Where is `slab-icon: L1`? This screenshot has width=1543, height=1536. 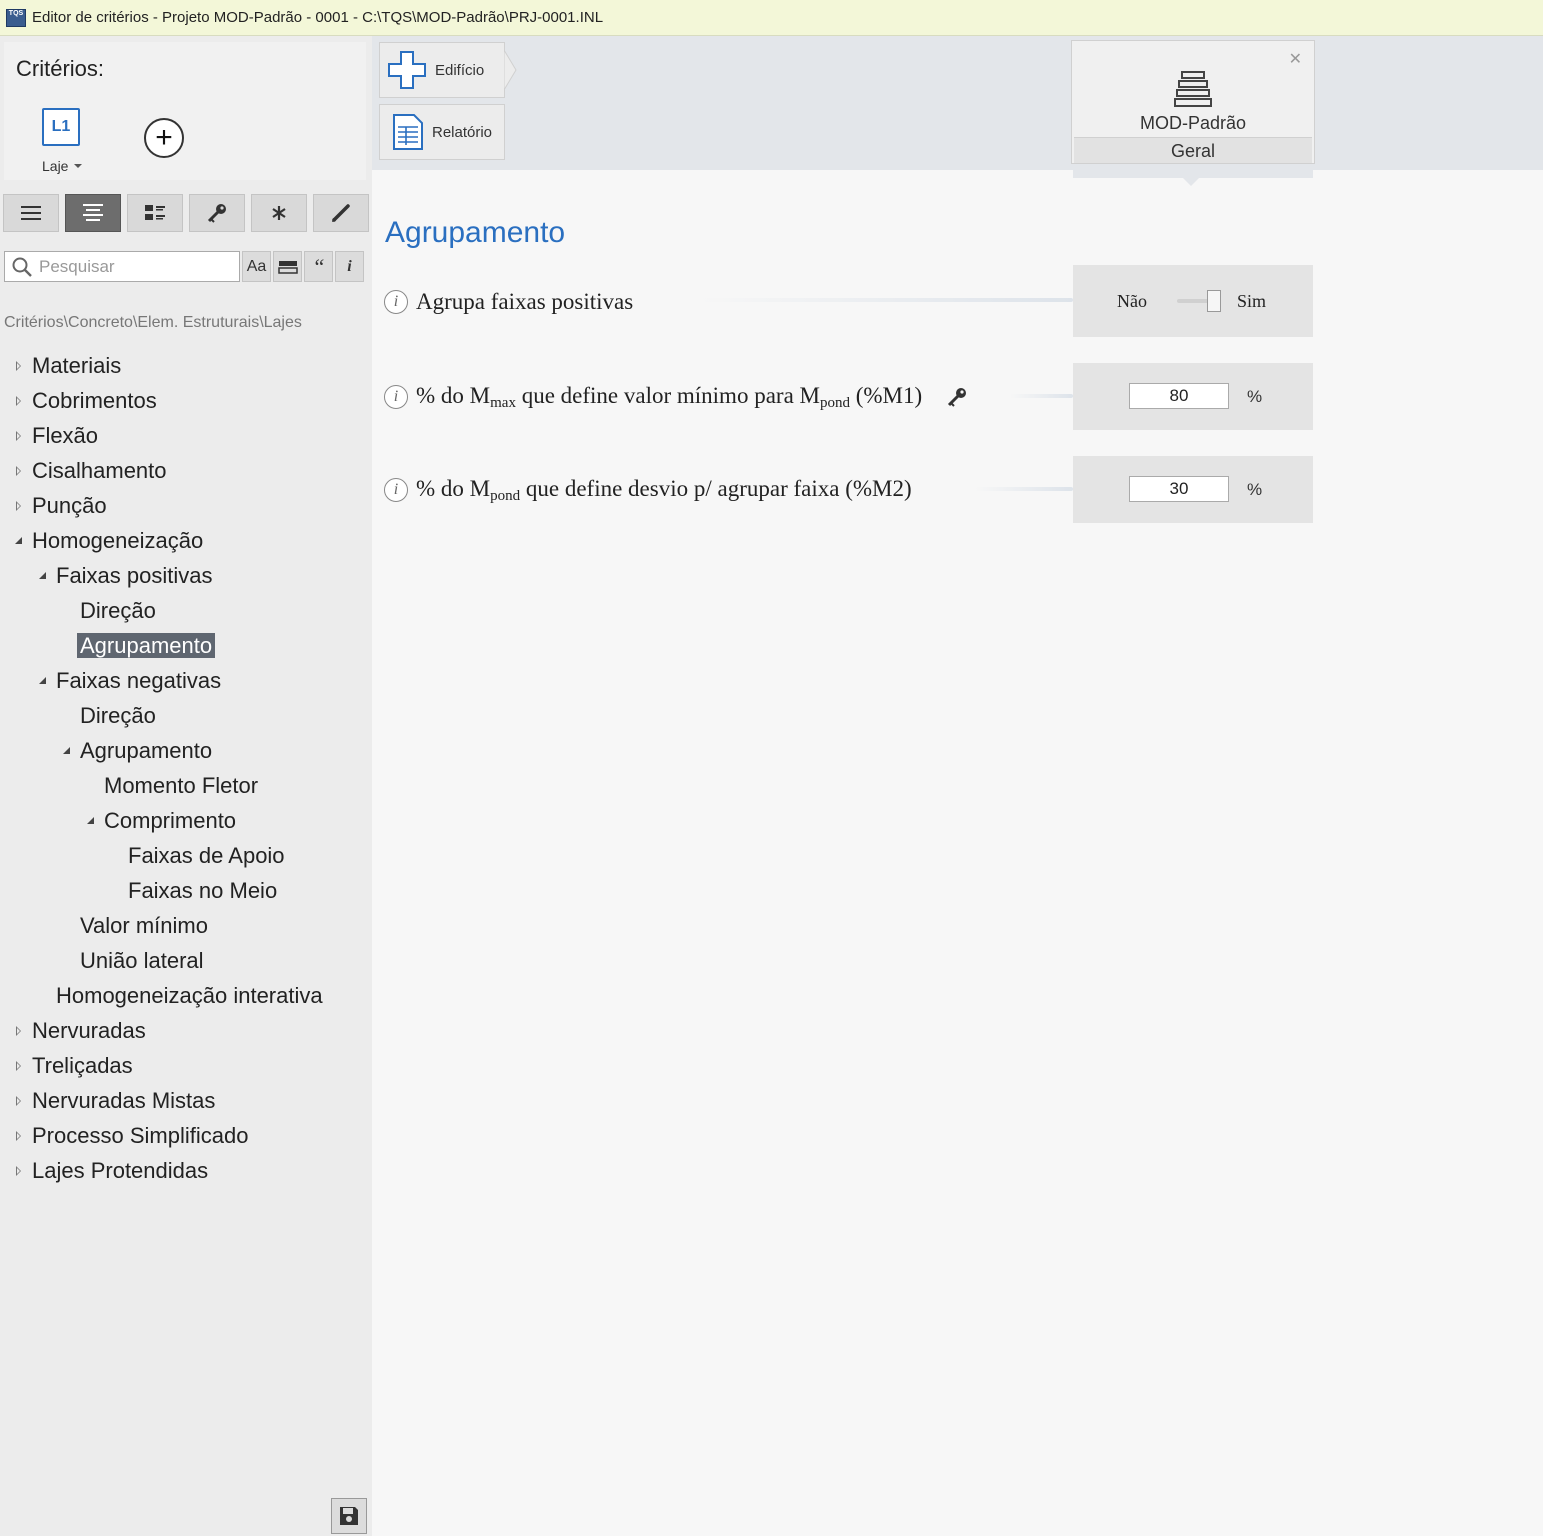
slab-icon: L1 is located at coordinates (61, 127).